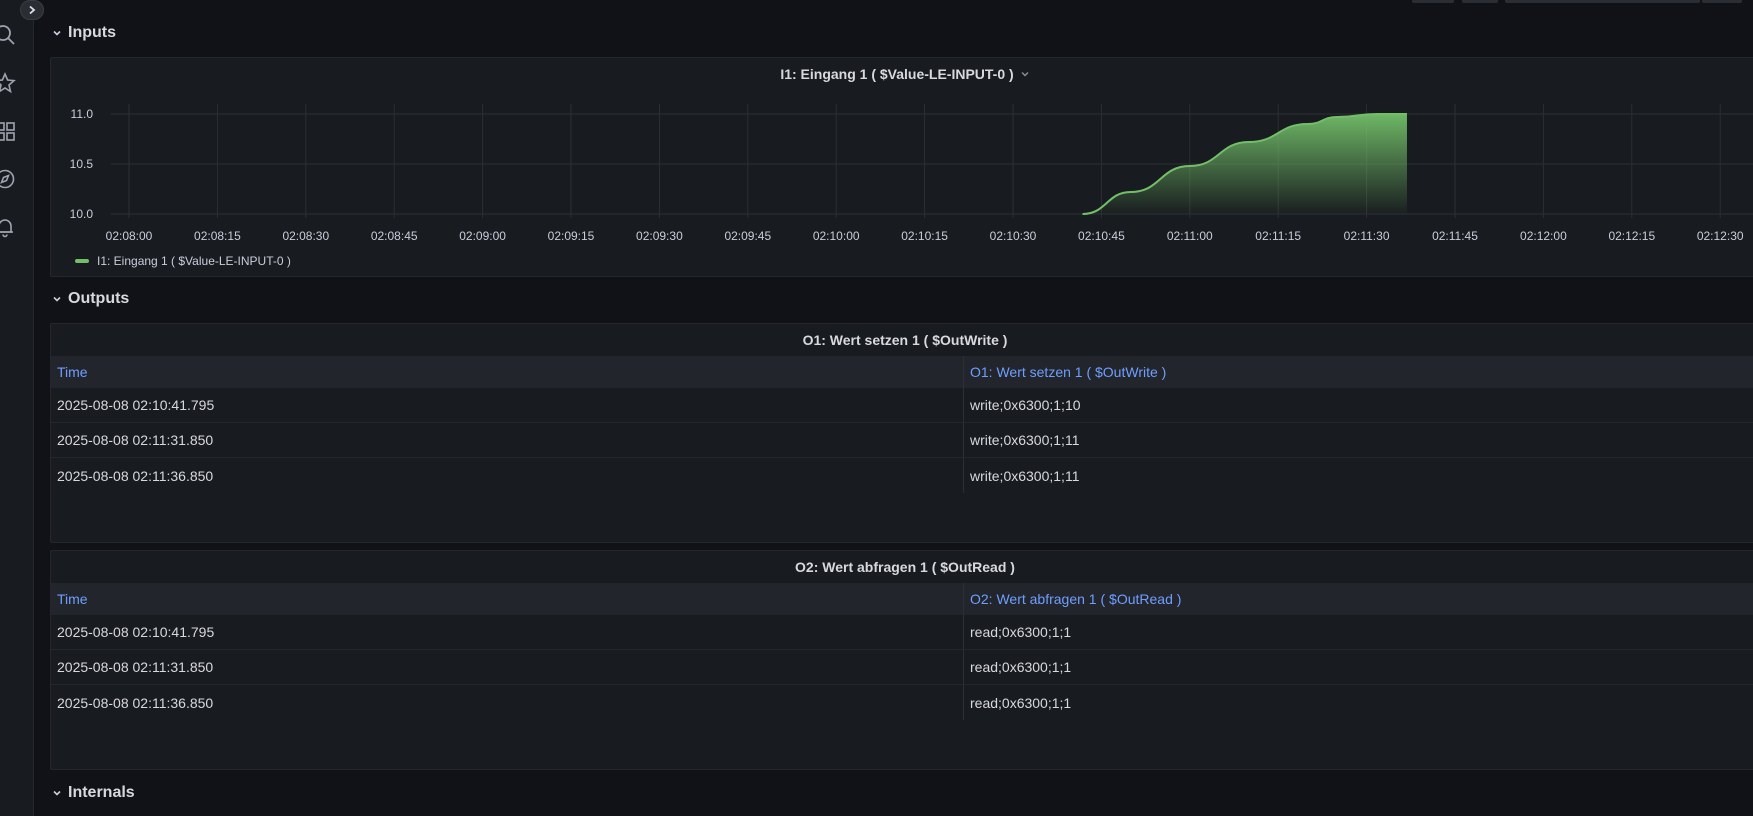 The height and width of the screenshot is (816, 1753). Describe the element at coordinates (305, 236) in the screenshot. I see `x-tick-label: 02:08:30` at that location.